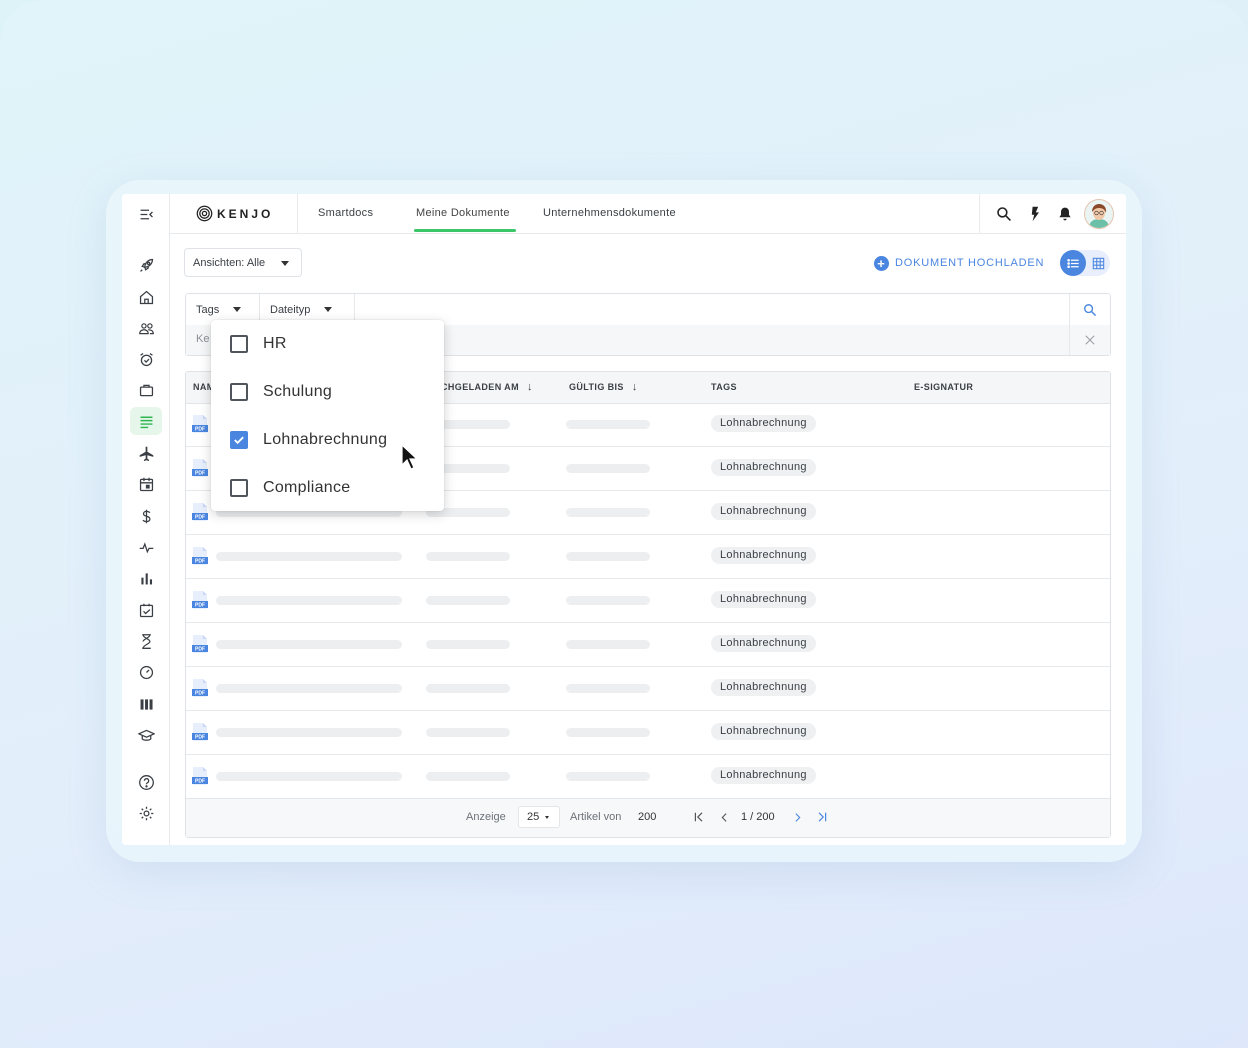  I want to click on tags-dropdown-menu: HR Schulung Lohnabrechnung Compliance, so click(327, 415).